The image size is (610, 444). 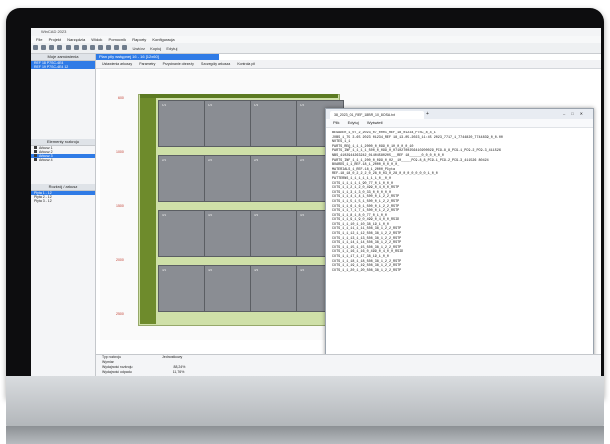 What do you see at coordinates (256, 270) in the screenshot?
I see `cell-label: 4/3` at bounding box center [256, 270].